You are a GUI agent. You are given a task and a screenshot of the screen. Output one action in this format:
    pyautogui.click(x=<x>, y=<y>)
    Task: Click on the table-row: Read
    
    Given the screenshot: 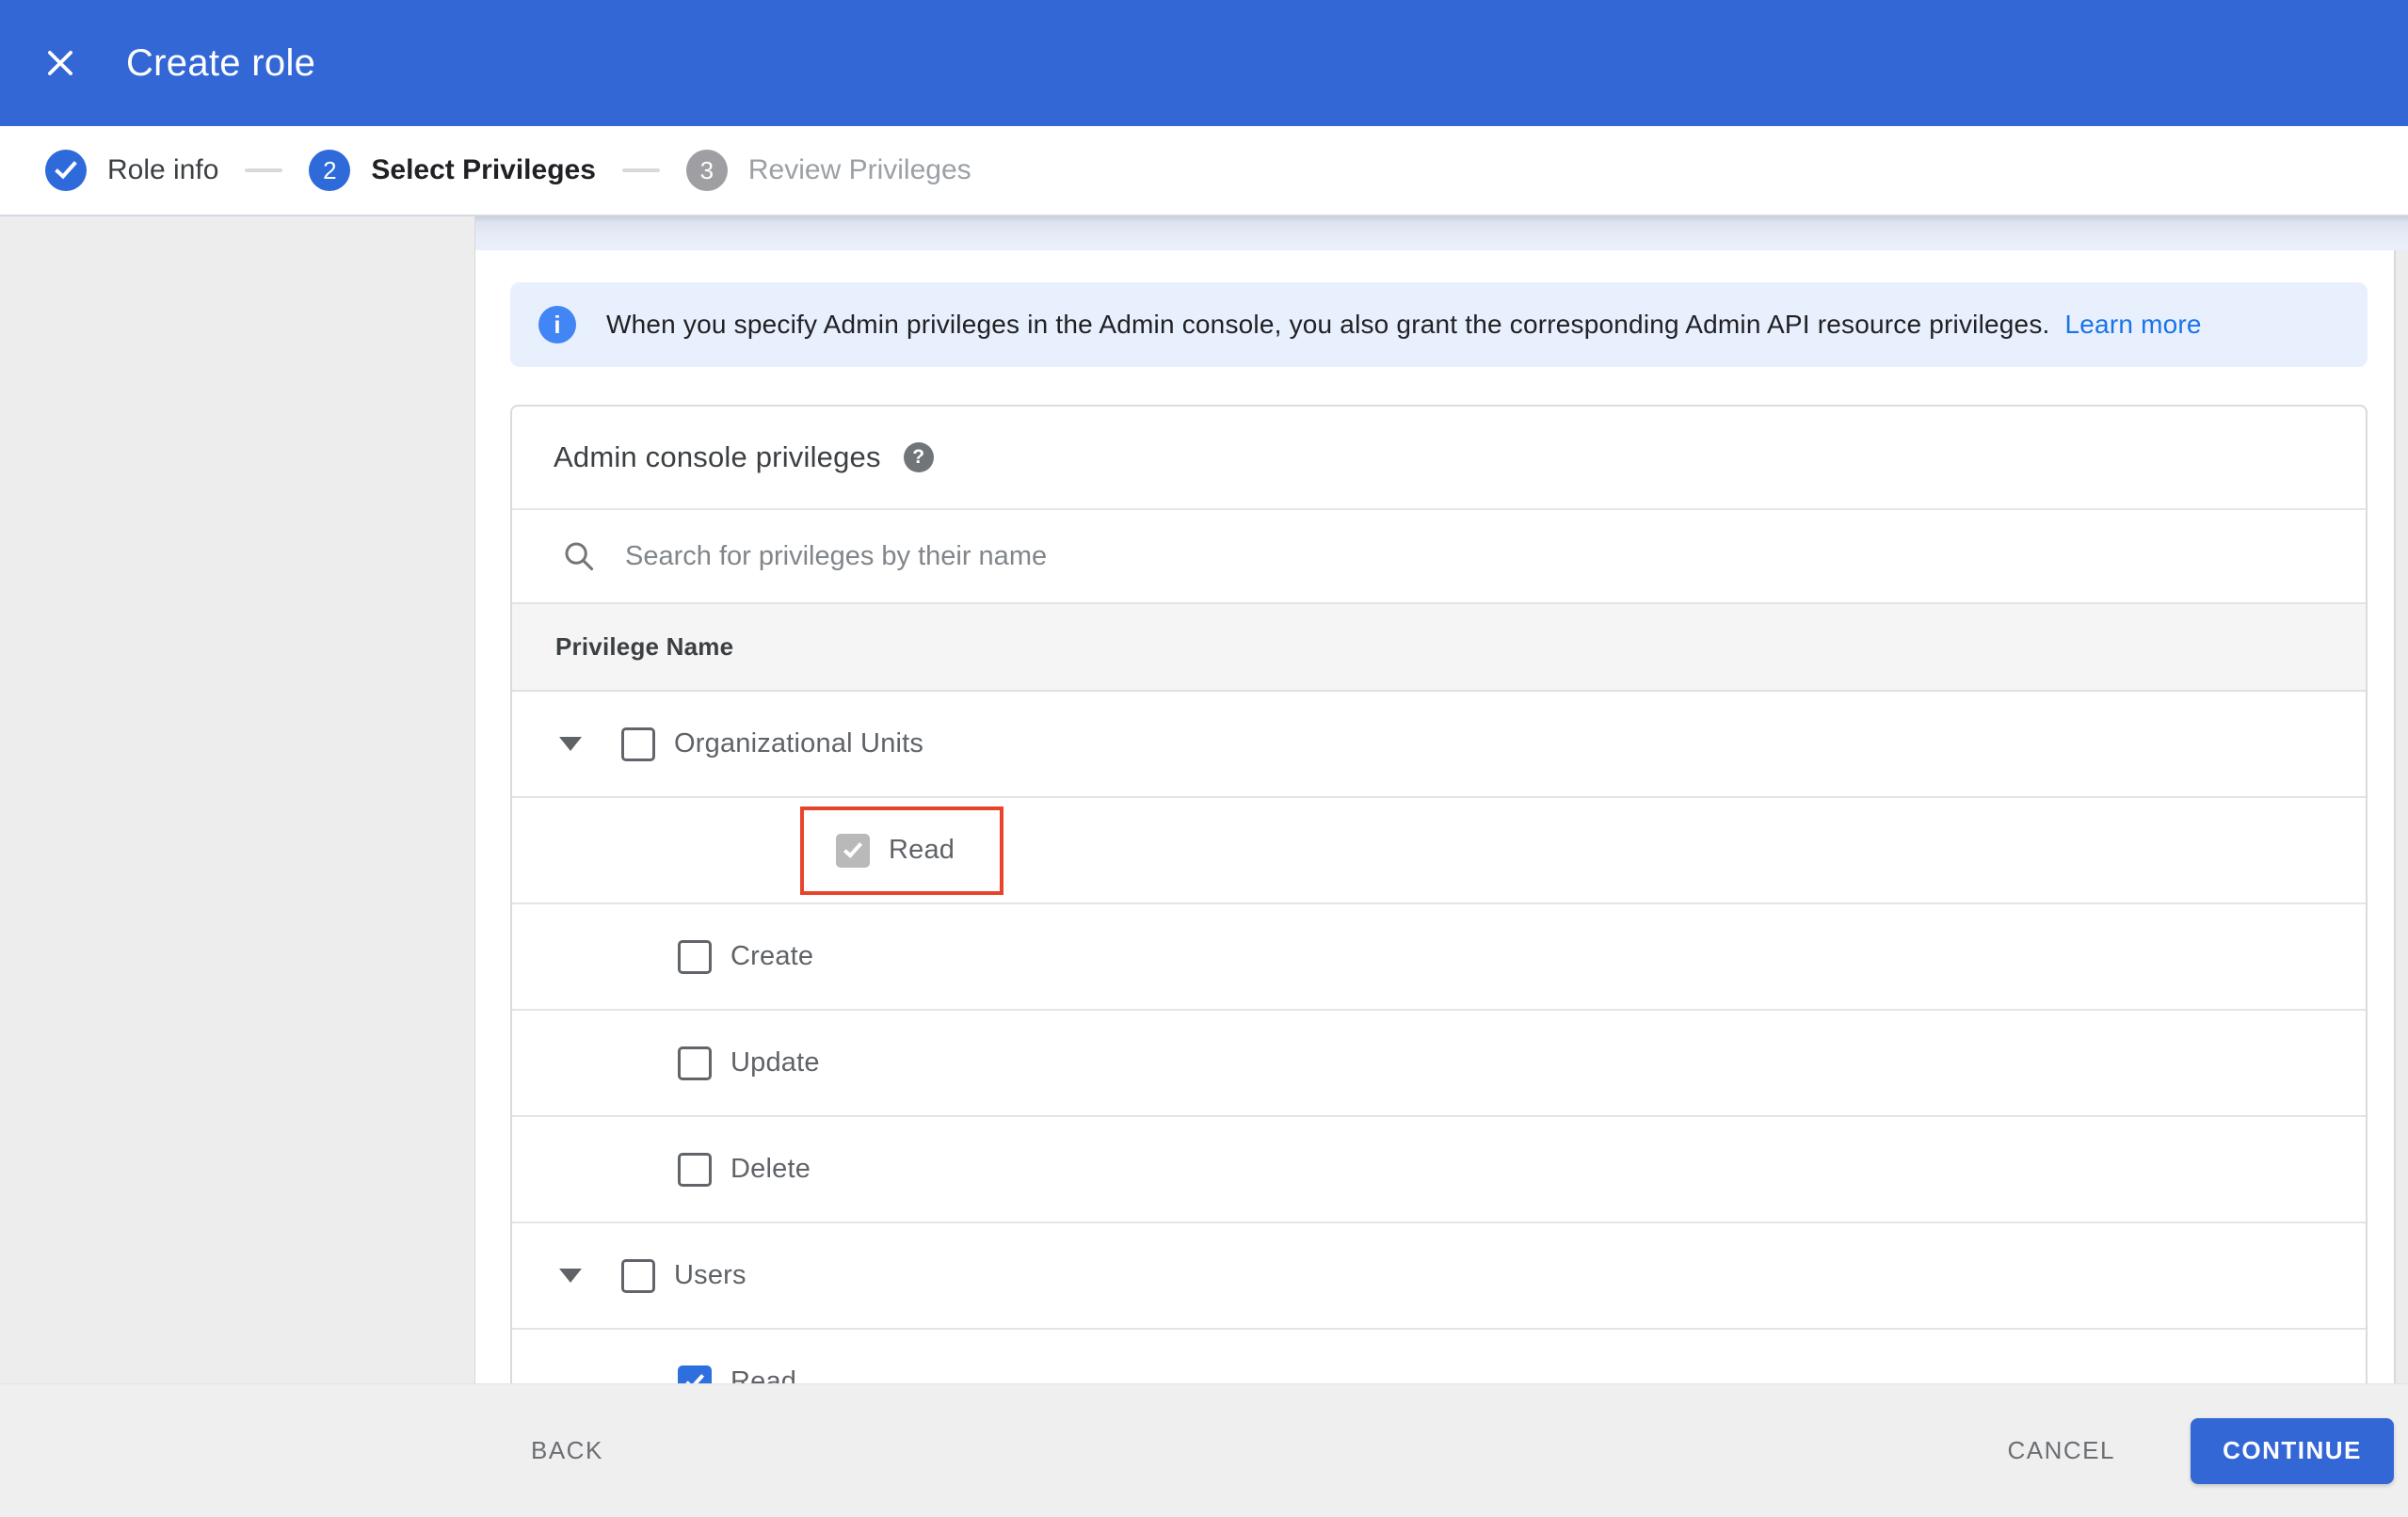 What is the action you would take?
    pyautogui.click(x=1439, y=851)
    